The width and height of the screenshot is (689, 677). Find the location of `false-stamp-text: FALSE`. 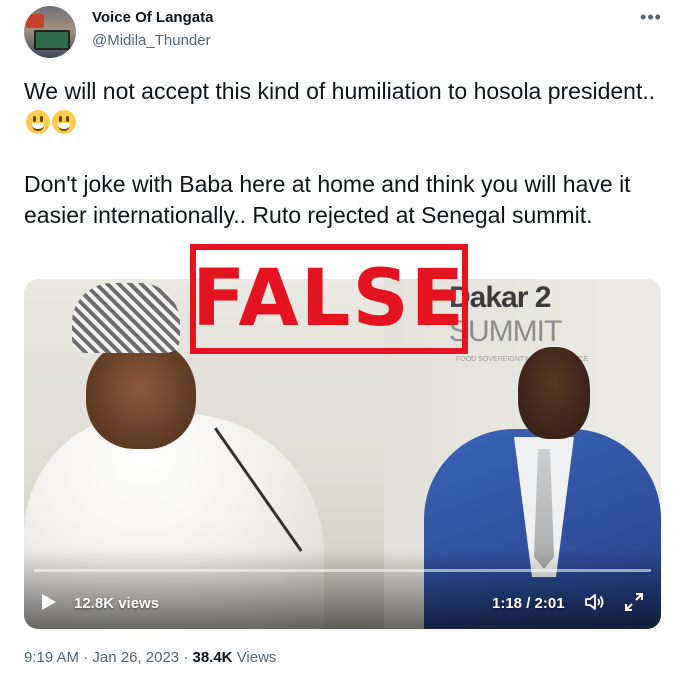

false-stamp-text: FALSE is located at coordinates (329, 299).